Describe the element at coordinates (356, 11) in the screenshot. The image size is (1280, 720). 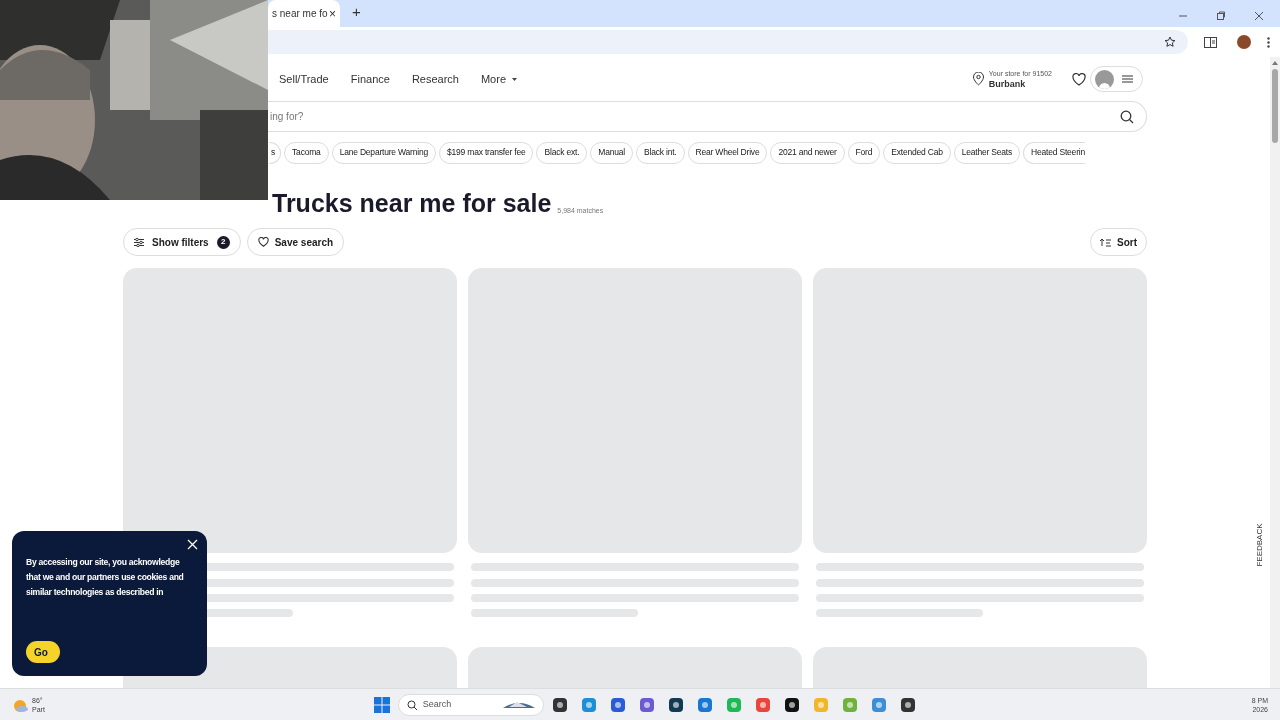
I see `new-tab-button: +` at that location.